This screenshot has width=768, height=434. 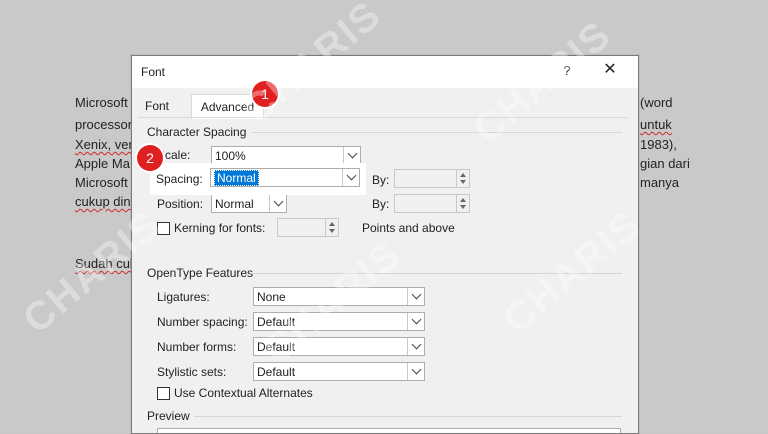 What do you see at coordinates (197, 347) in the screenshot?
I see `number-forms-label: Number forms:` at bounding box center [197, 347].